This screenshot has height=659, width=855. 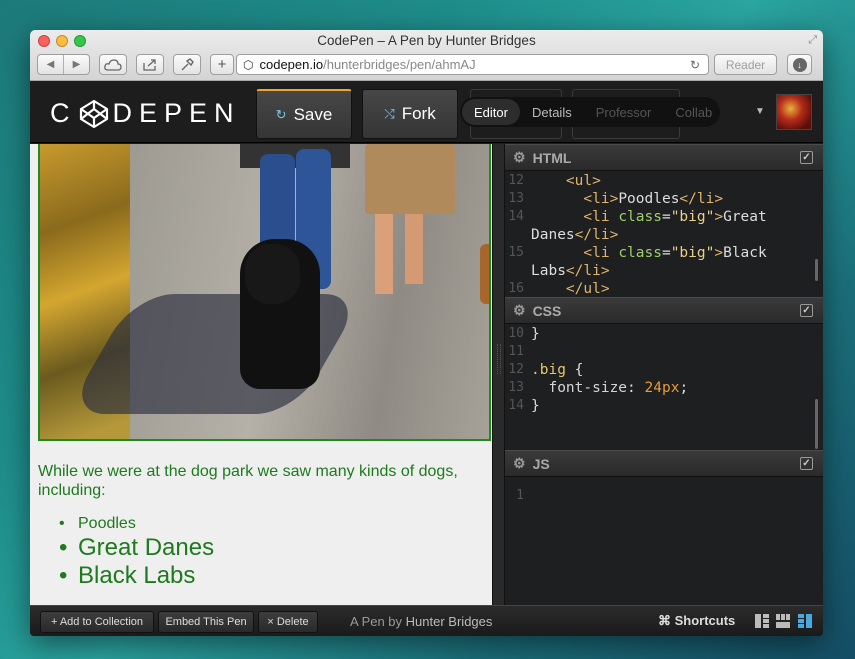 What do you see at coordinates (805, 621) in the screenshot?
I see `layout-right-icon` at bounding box center [805, 621].